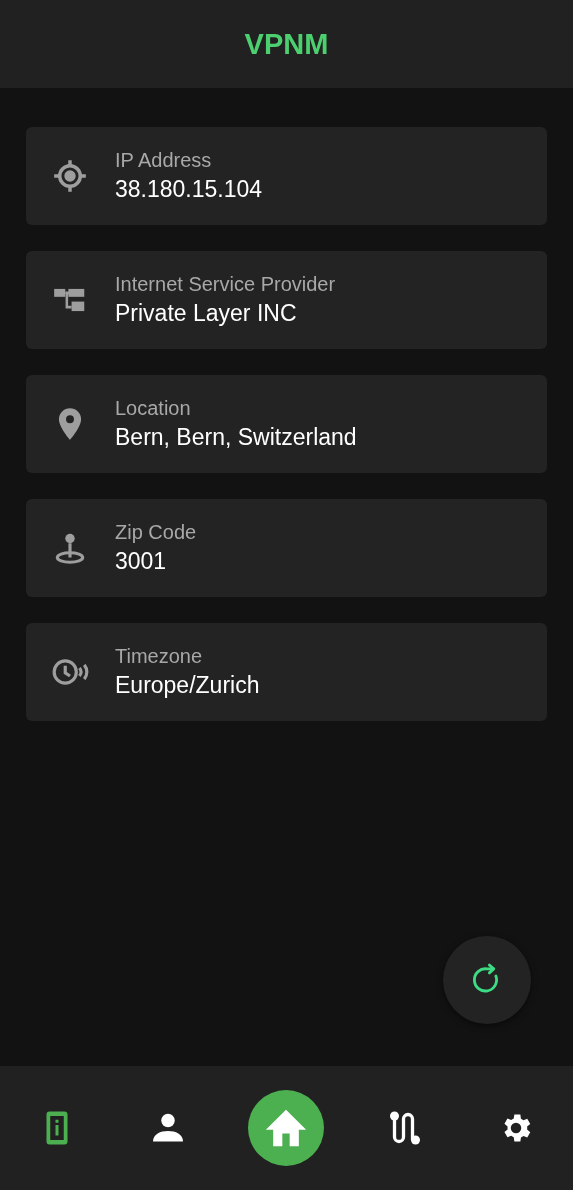 The image size is (573, 1190). I want to click on field-label: IP Address, so click(164, 160).